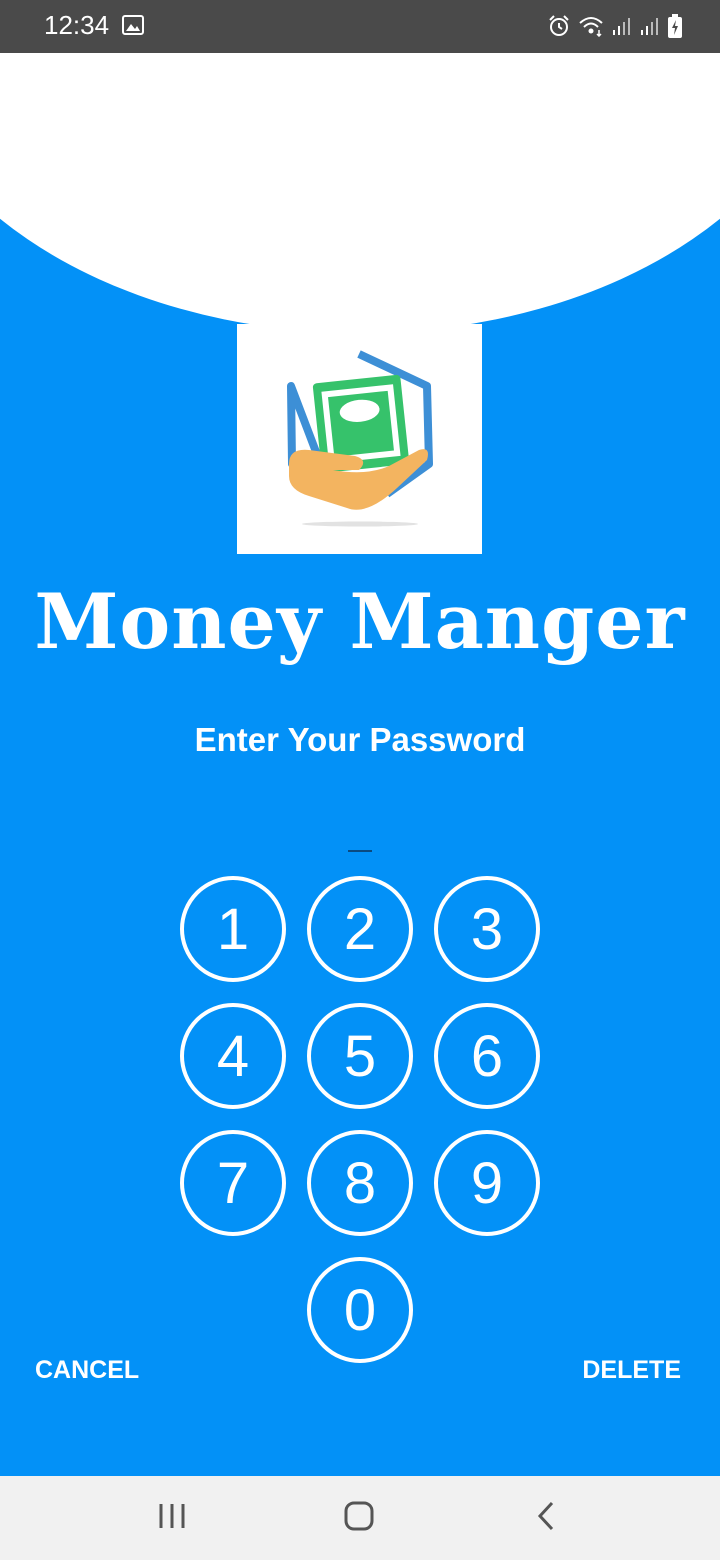  What do you see at coordinates (87, 1370) in the screenshot?
I see `cancel-button: CANCEL` at bounding box center [87, 1370].